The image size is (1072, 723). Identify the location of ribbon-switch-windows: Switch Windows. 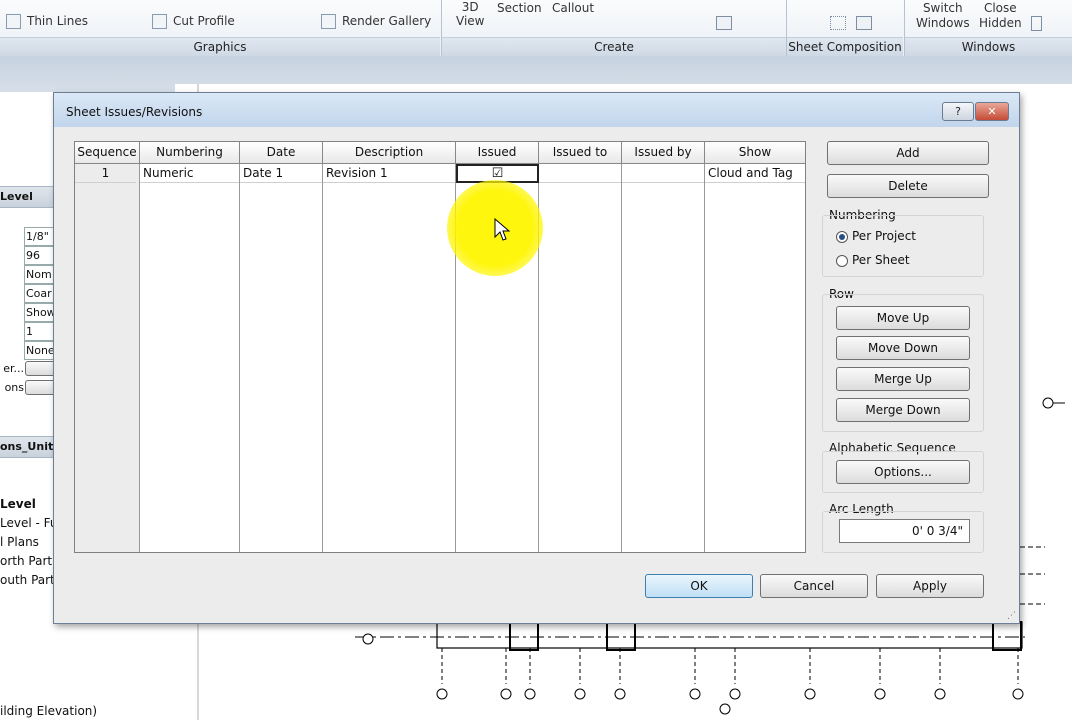
(943, 16).